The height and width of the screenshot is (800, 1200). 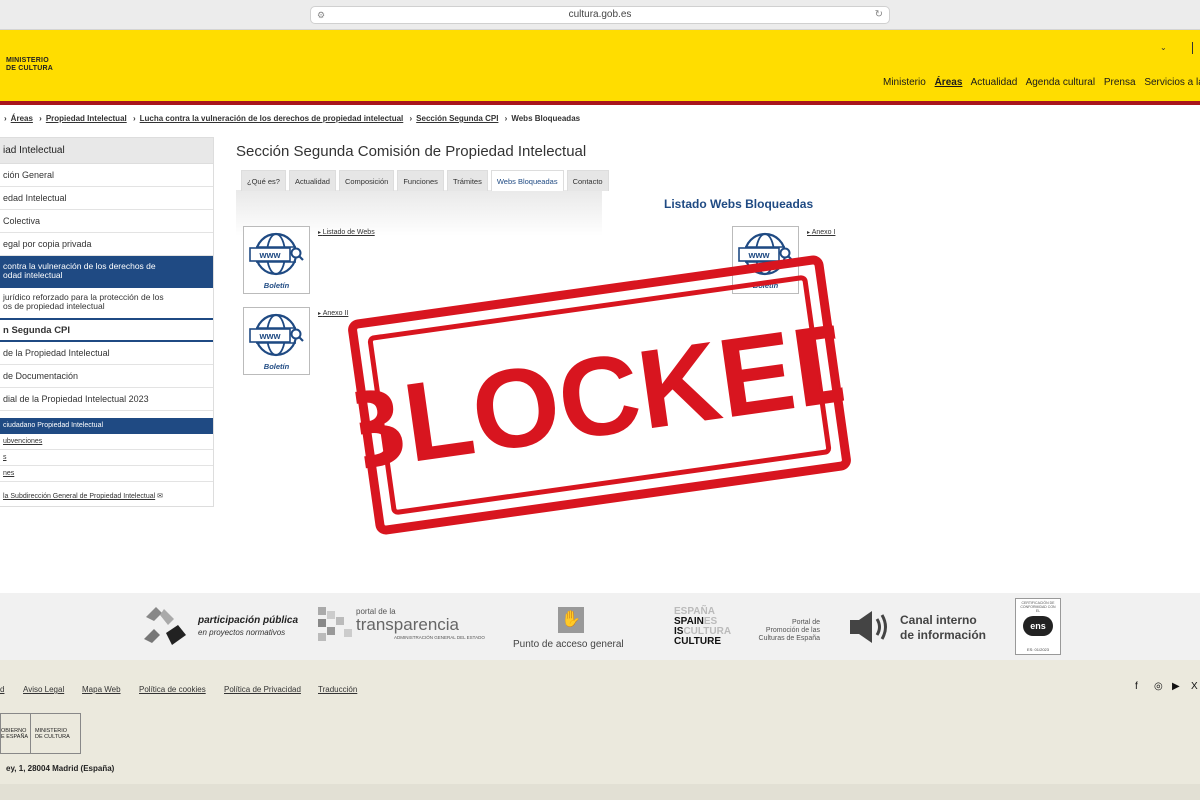 What do you see at coordinates (106, 442) in the screenshot?
I see `sidebar-small-item: ubvenciones` at bounding box center [106, 442].